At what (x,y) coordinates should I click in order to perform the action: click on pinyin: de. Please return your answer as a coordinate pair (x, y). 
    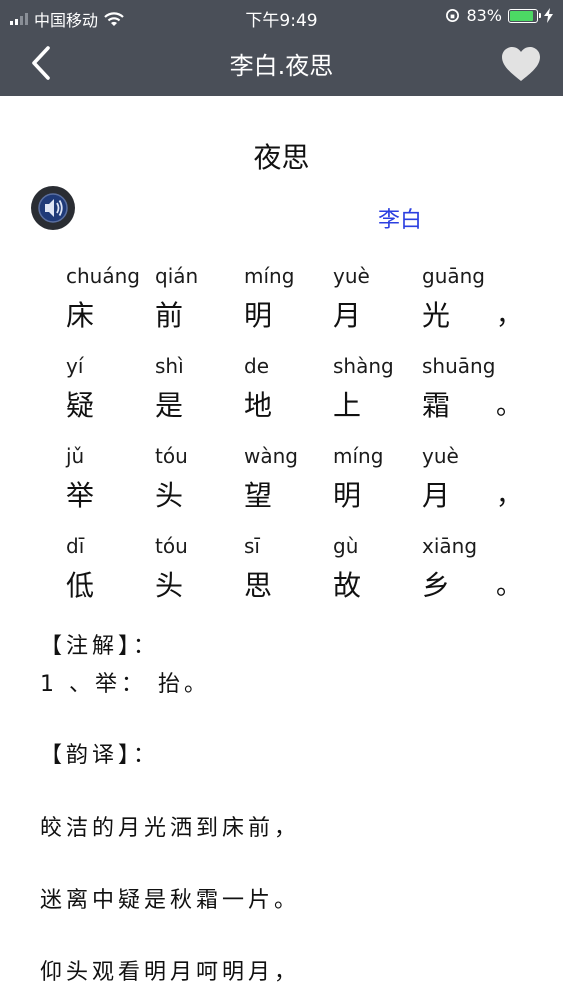
    Looking at the image, I should click on (256, 366).